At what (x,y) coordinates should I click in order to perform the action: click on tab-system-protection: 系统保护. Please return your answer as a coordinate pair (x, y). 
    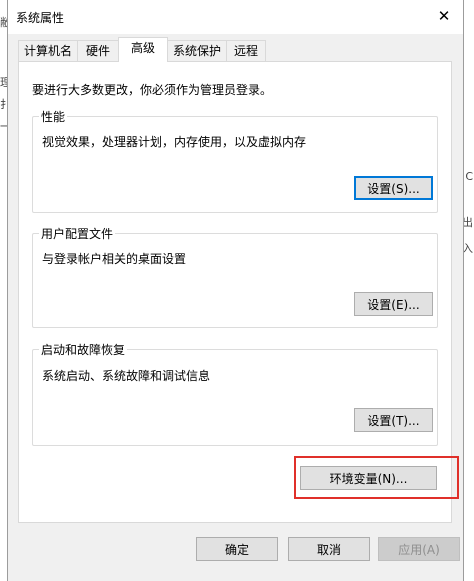
    Looking at the image, I should click on (197, 50).